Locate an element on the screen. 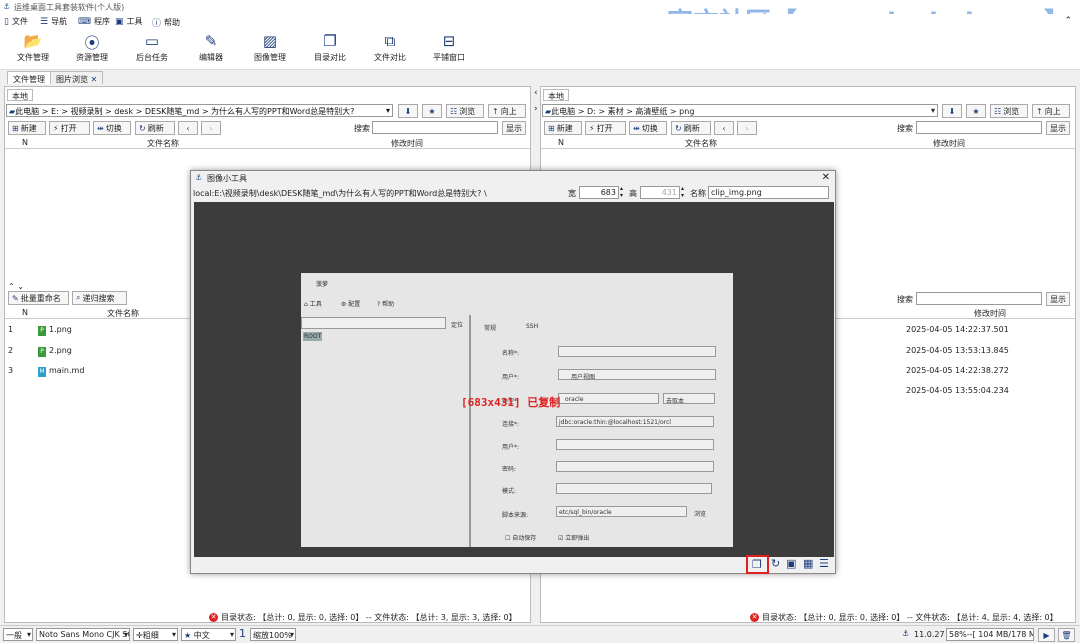 The width and height of the screenshot is (1080, 643). name-input: clip_img.png is located at coordinates (768, 192).